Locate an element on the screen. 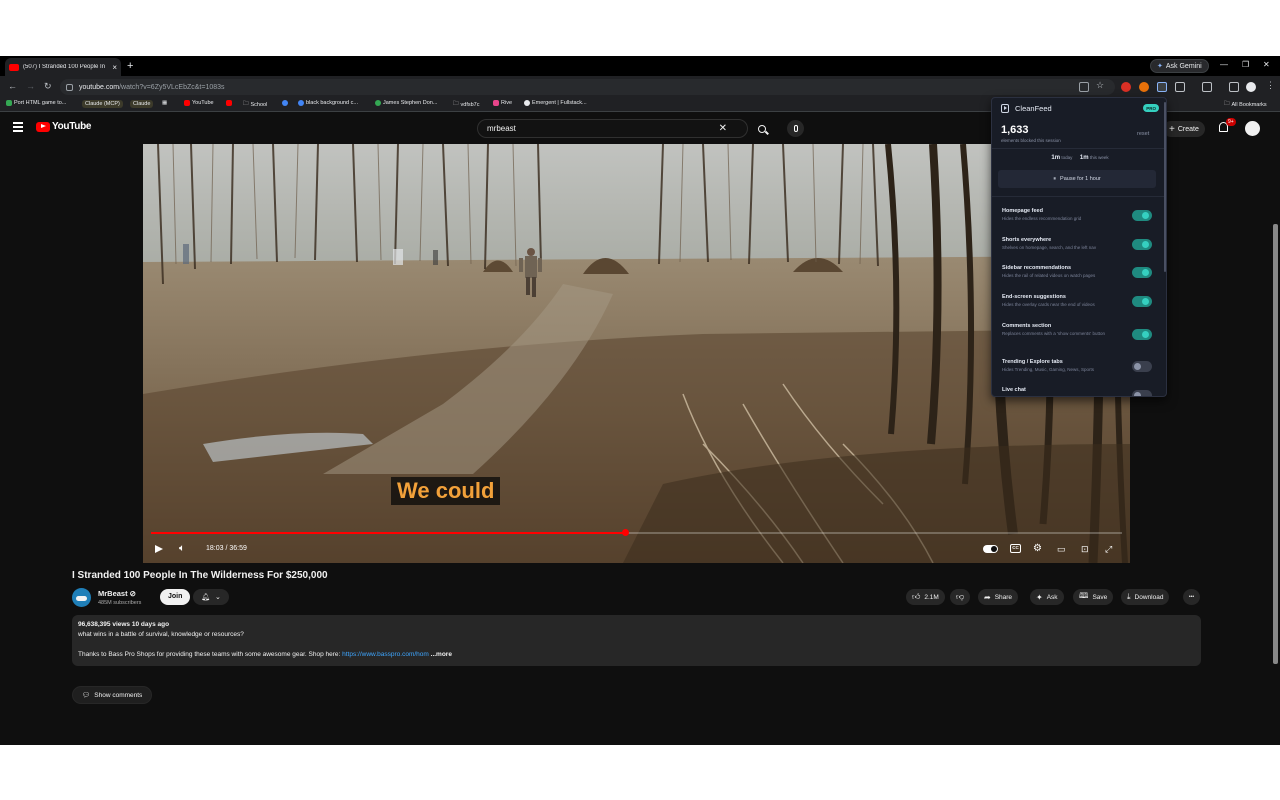 Image resolution: width=1280 pixels, height=800 pixels. volume-icon: 🔈︎ is located at coordinates (182, 549).